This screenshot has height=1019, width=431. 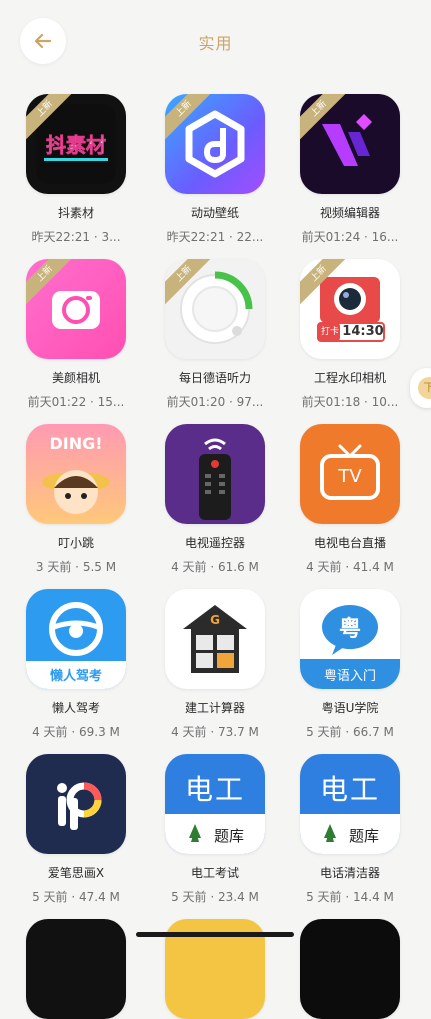 I want to click on watermark-camera-icon: 上新 打卡 14:30, so click(x=350, y=309).